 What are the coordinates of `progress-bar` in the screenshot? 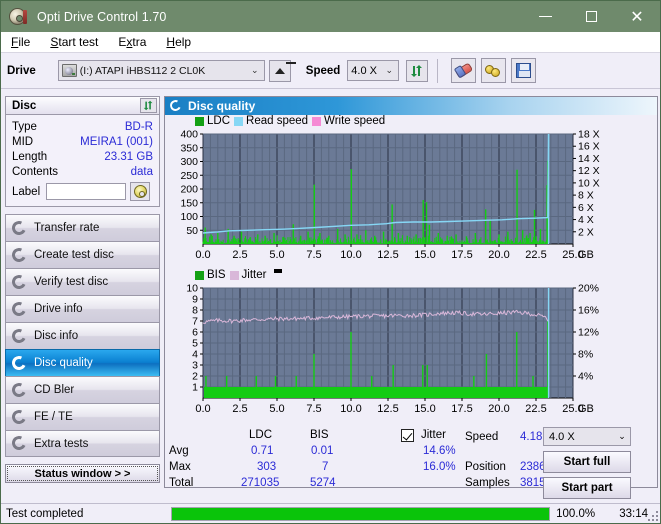 It's located at (360, 513).